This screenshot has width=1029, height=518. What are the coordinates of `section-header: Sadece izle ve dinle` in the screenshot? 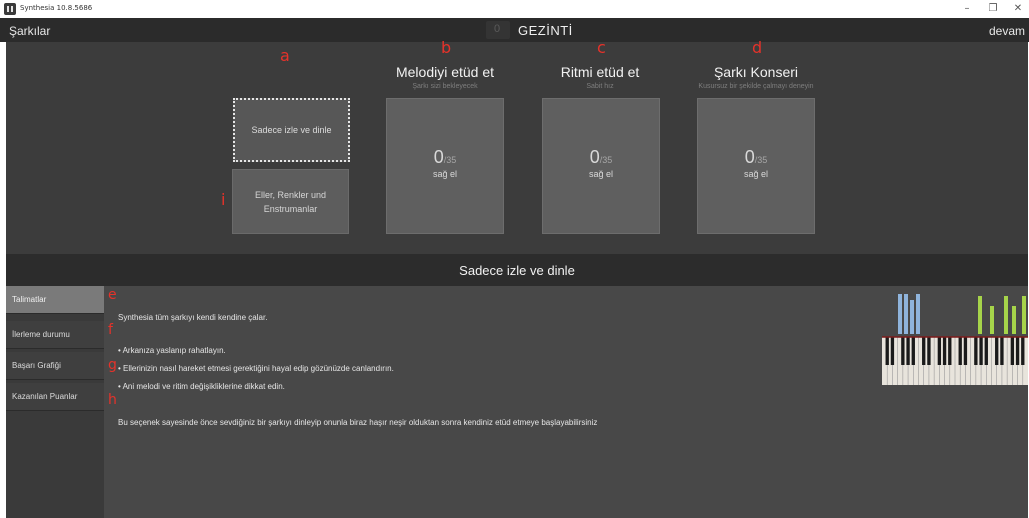 It's located at (517, 270).